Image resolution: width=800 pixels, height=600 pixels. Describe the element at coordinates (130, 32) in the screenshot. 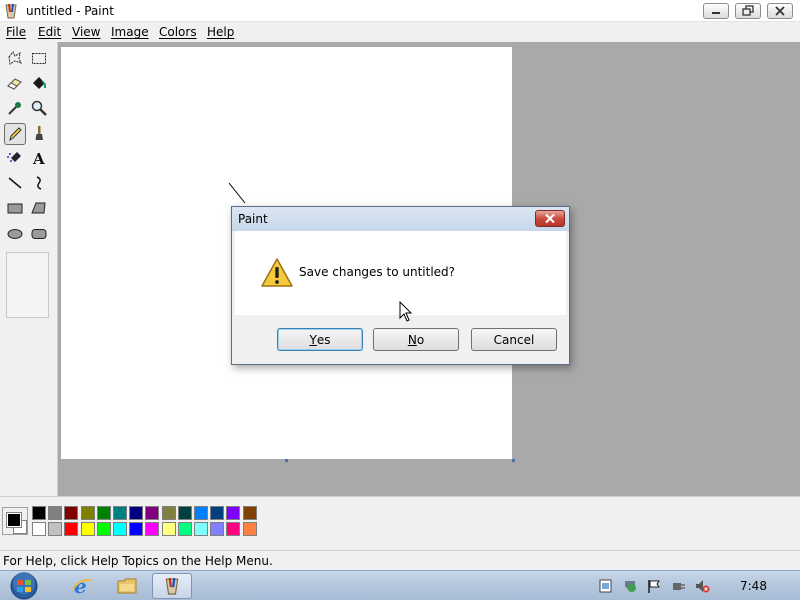

I see `menu-image: Image` at that location.